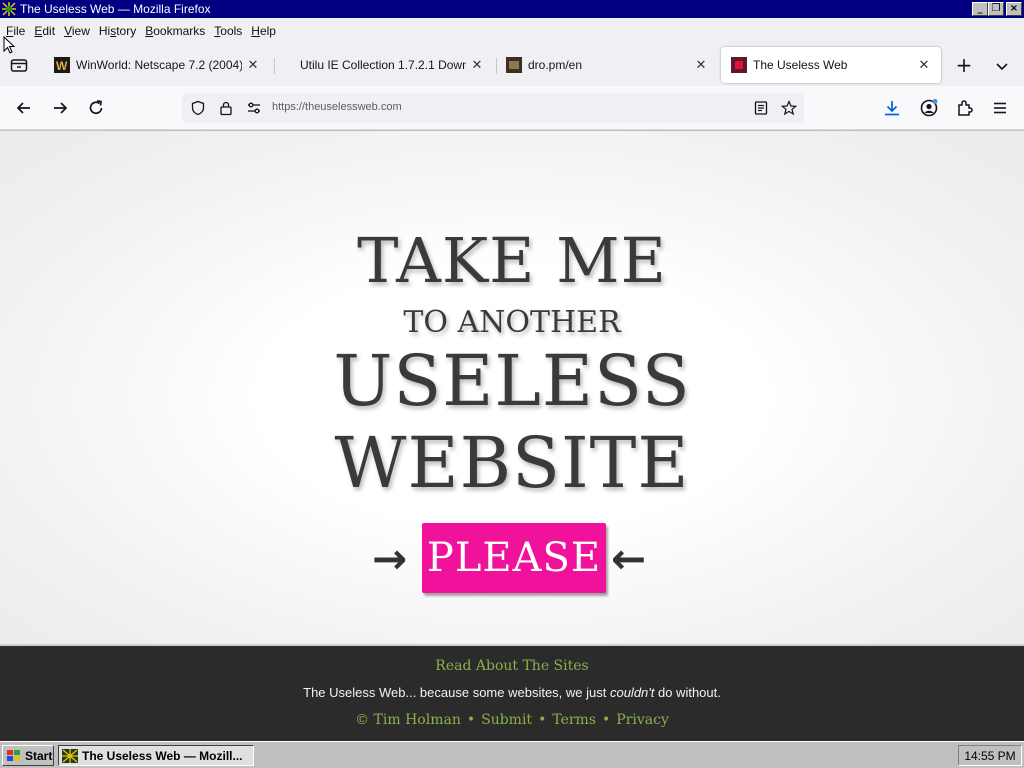 Image resolution: width=1024 pixels, height=768 pixels. I want to click on hamburger-menu-icon, so click(1000, 108).